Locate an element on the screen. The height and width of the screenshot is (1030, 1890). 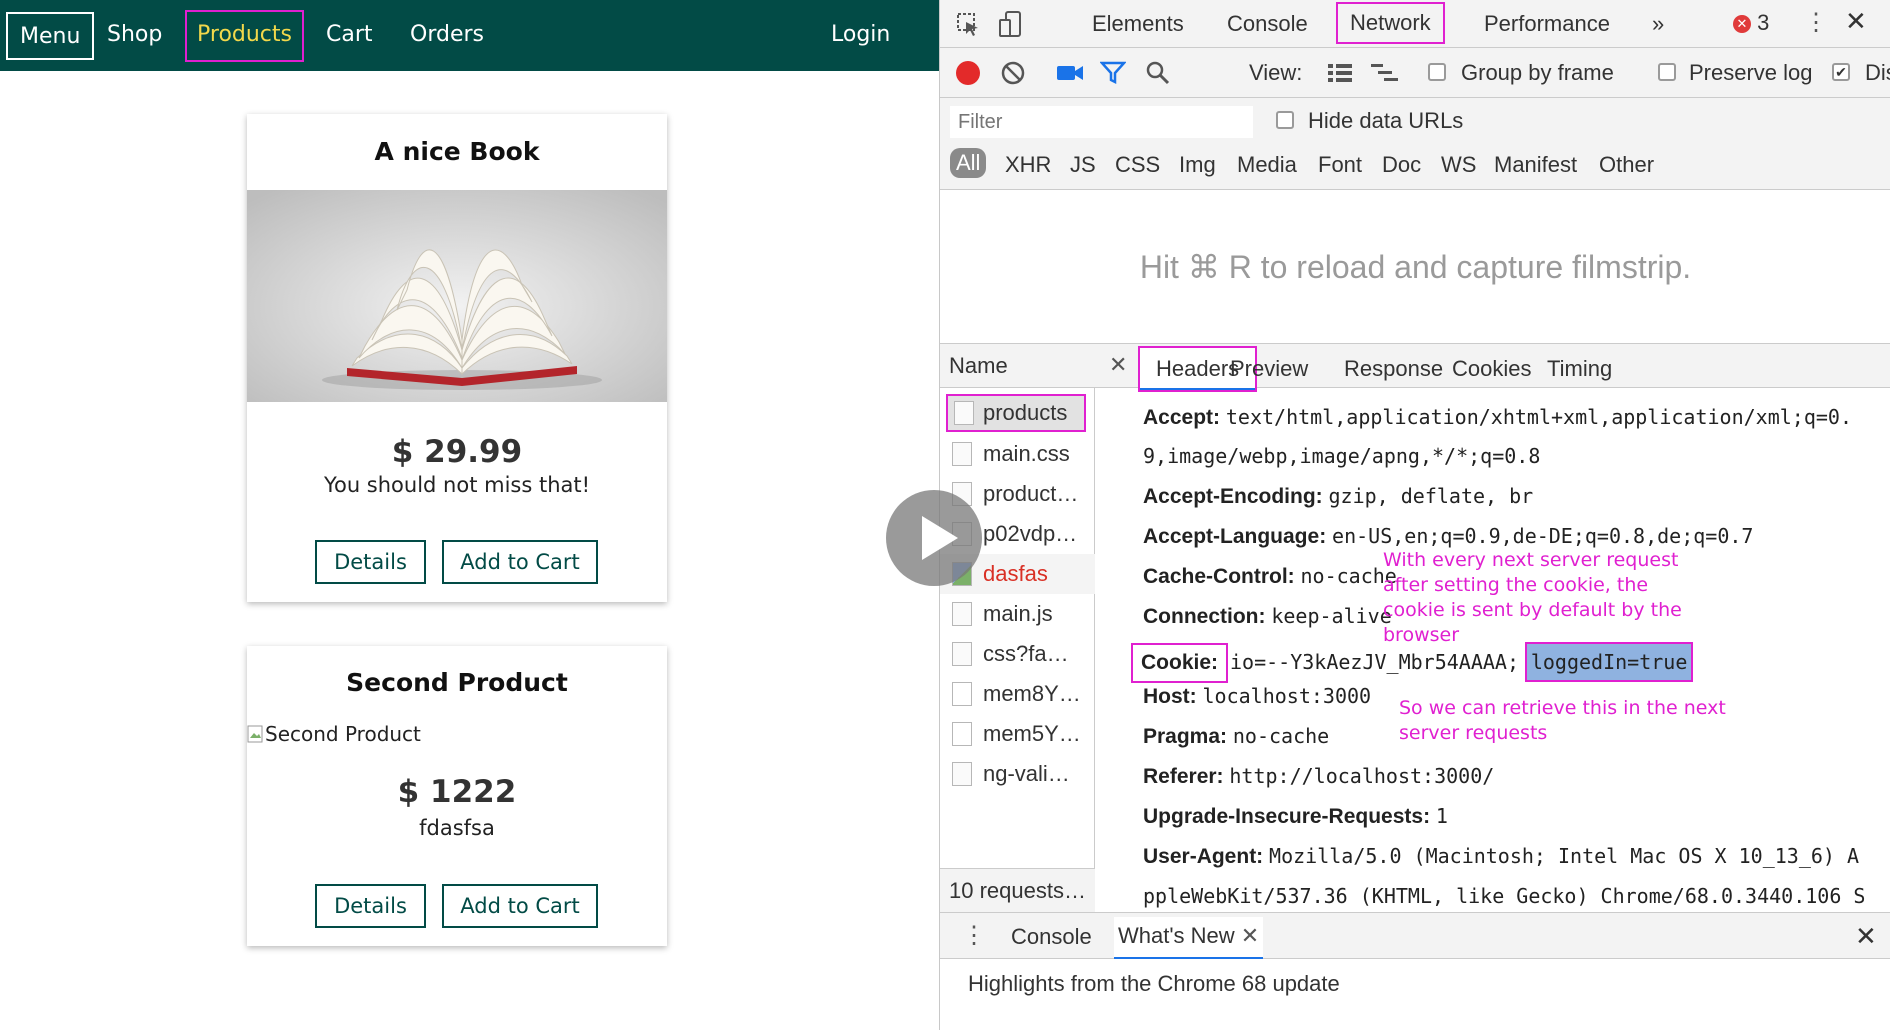
clear-icon is located at coordinates (1013, 75).